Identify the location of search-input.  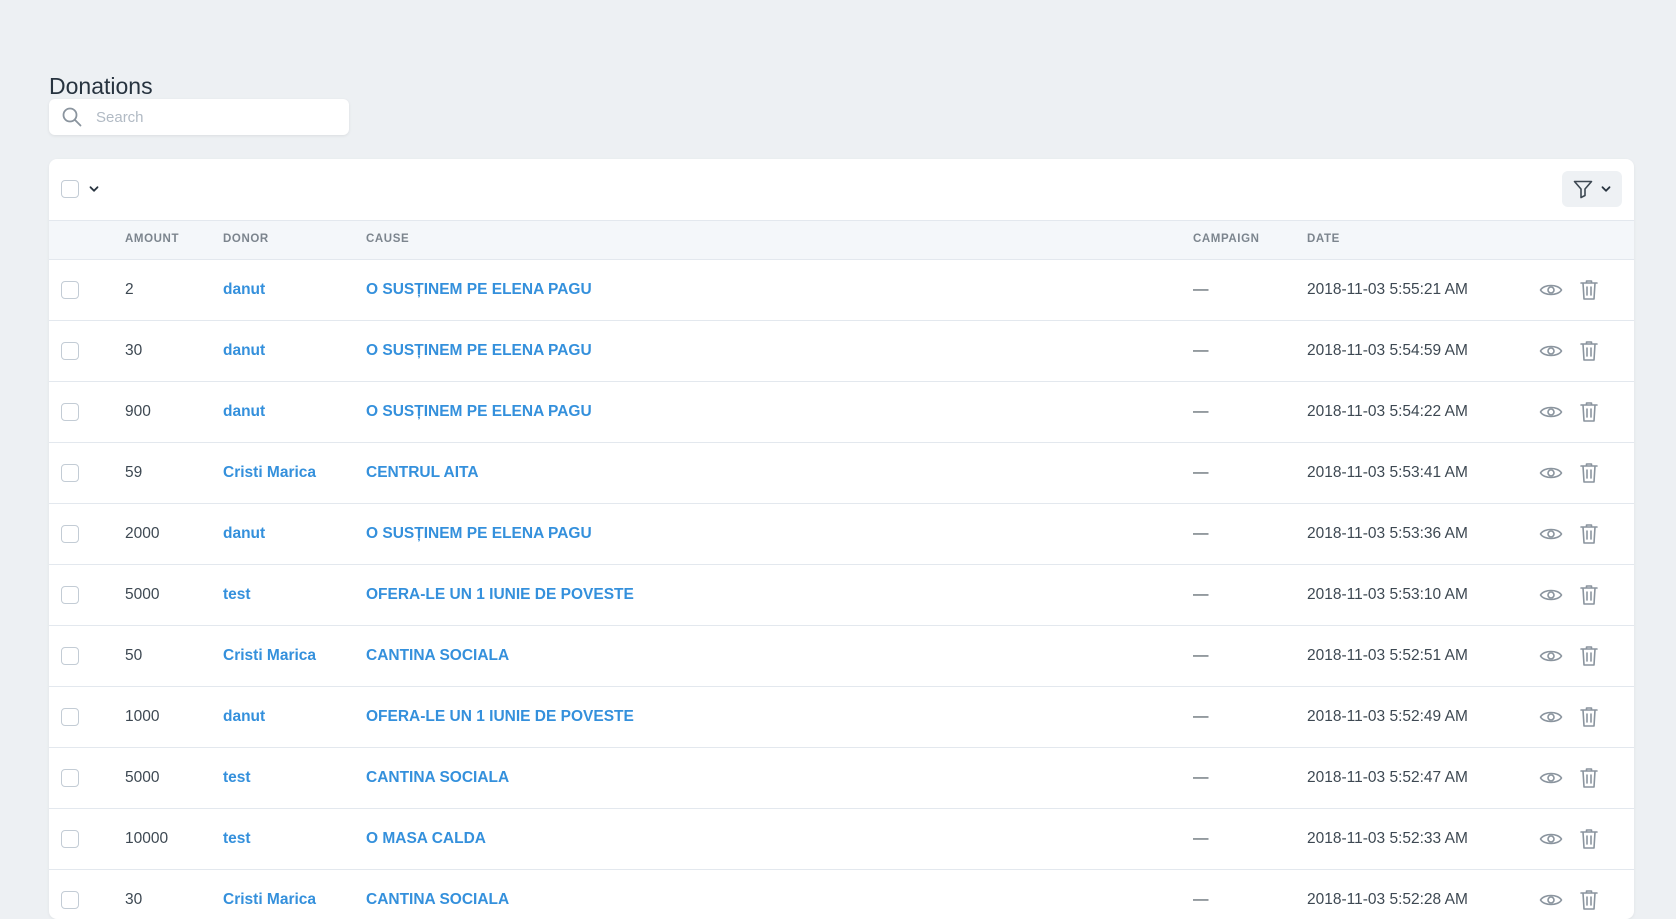
(216, 117).